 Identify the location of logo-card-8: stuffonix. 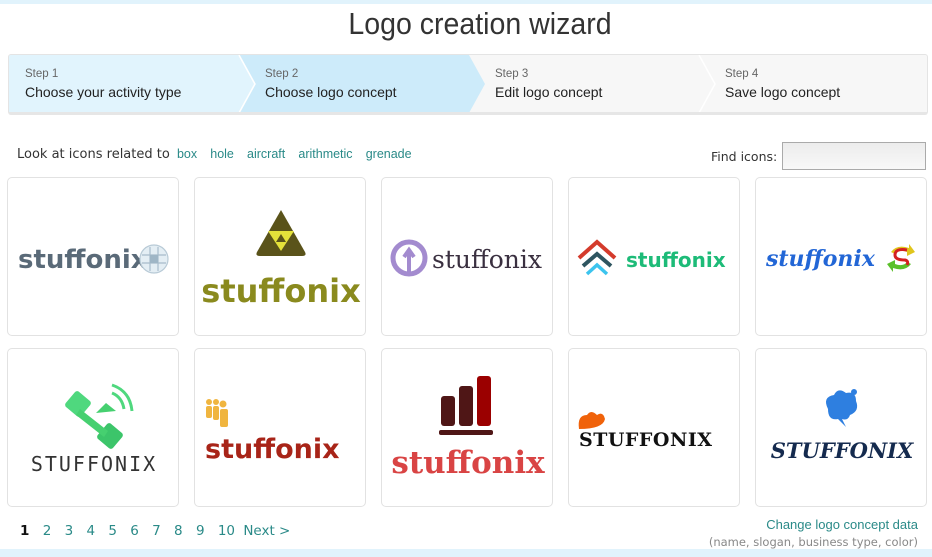
(467, 427).